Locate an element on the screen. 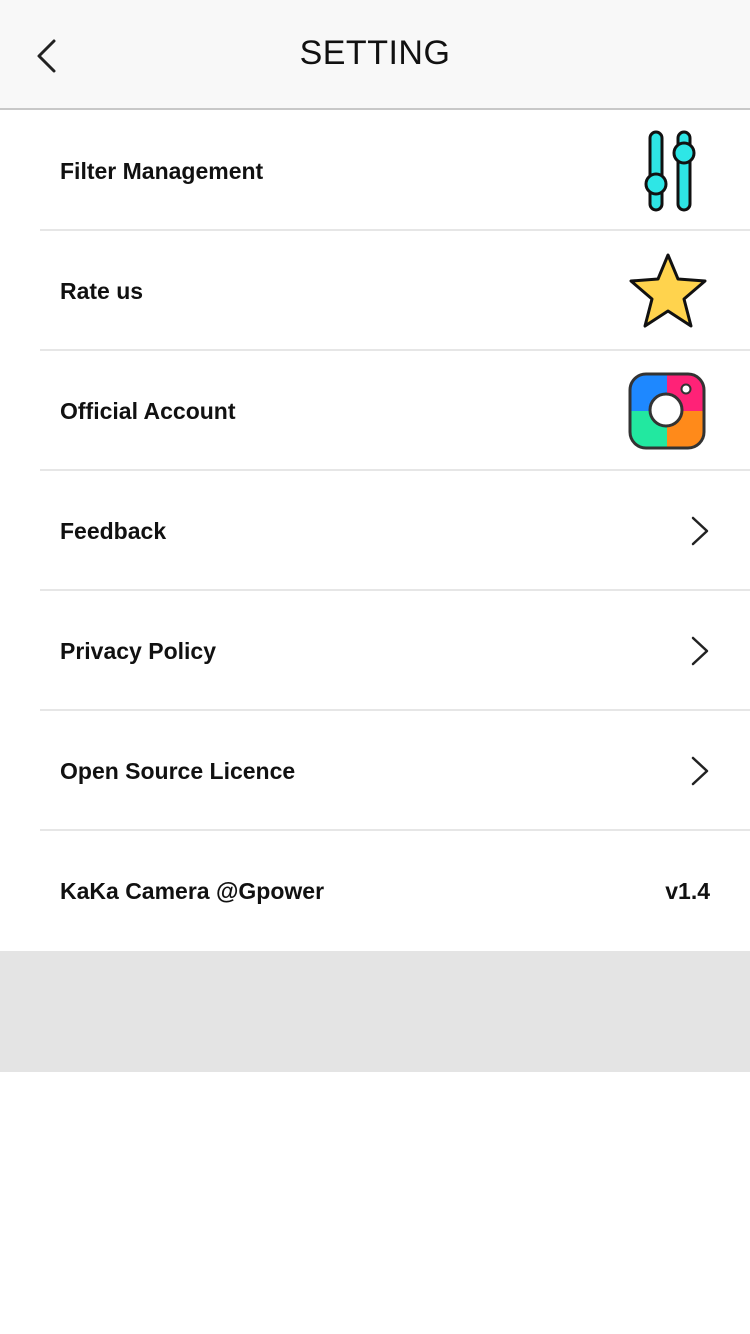 The image size is (750, 1334). settings-item-app-version: KaKa Camera @Gpower v1.4 is located at coordinates (375, 891).